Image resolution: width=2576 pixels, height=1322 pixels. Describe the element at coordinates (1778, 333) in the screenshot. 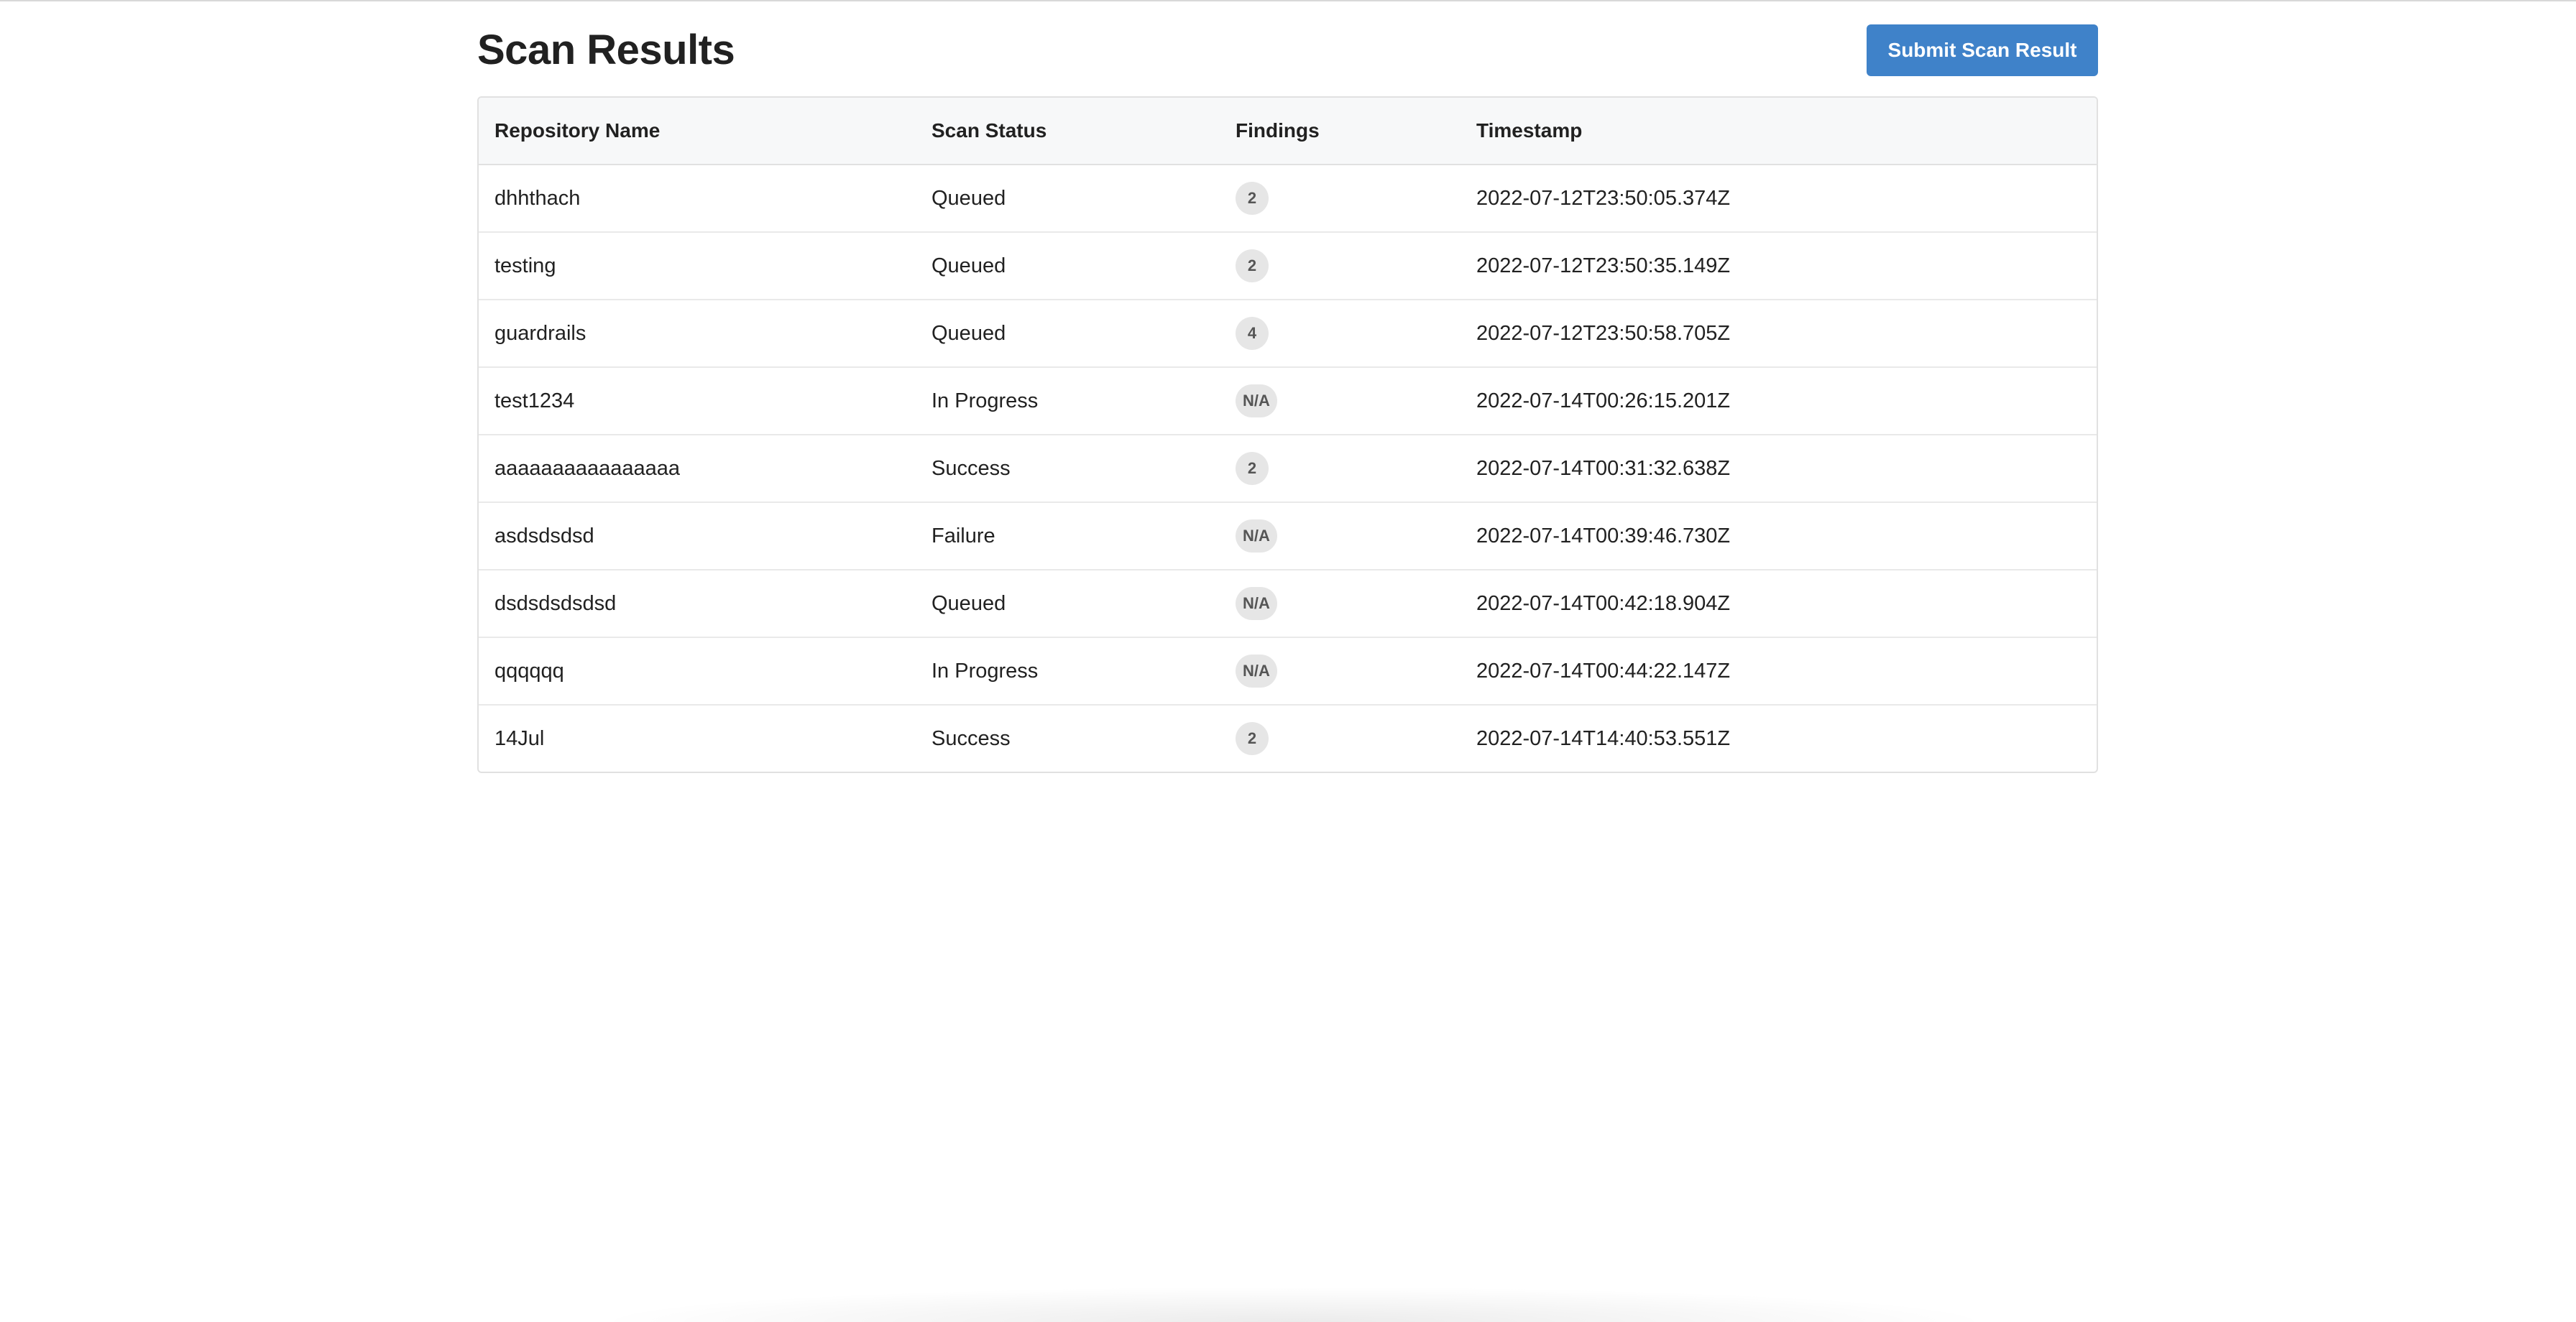

I see `timestamp-cell: 2022-07-12T23:50:58.705Z` at that location.